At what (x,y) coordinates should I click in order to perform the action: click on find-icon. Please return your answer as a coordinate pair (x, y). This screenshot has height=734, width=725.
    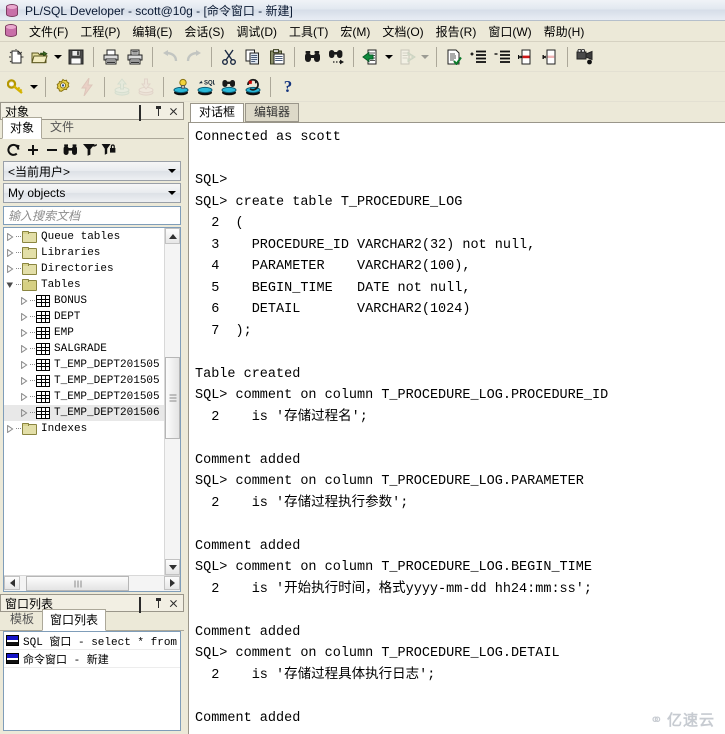
    Looking at the image, I should click on (312, 57).